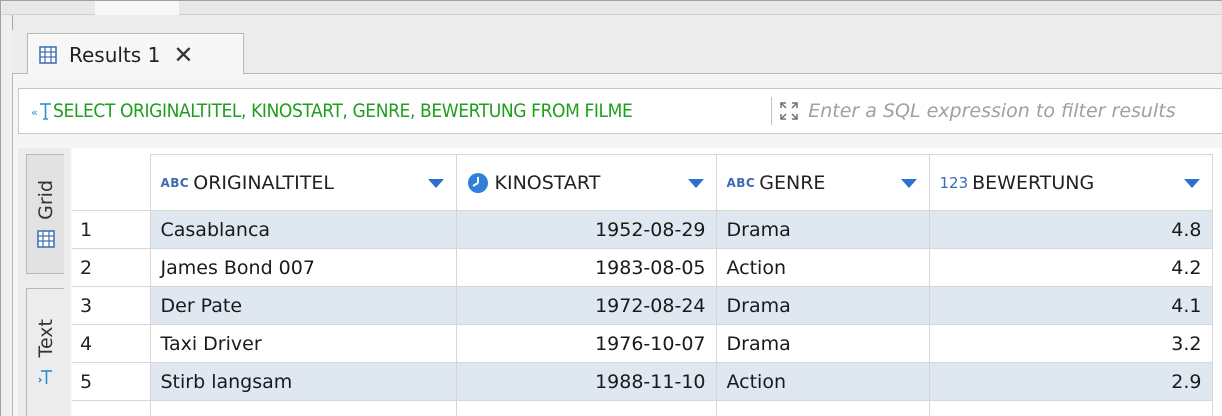 The image size is (1222, 416). Describe the element at coordinates (111, 267) in the screenshot. I see `row-number: 2` at that location.